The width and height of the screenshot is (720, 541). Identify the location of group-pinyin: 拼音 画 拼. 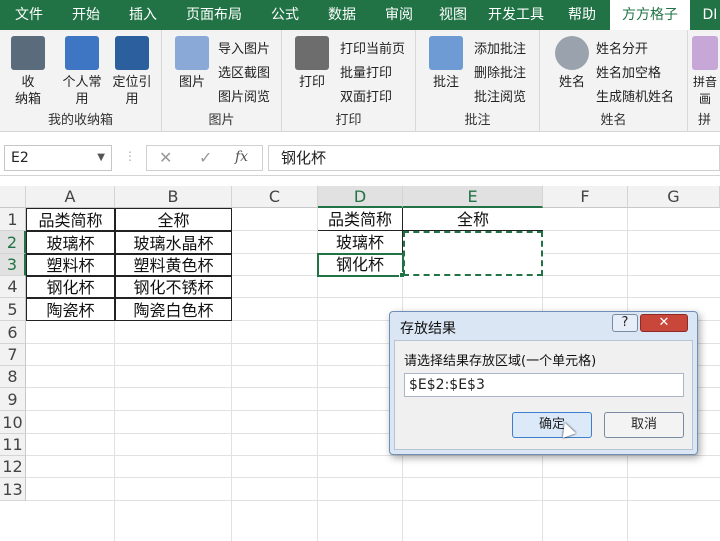
(704, 81).